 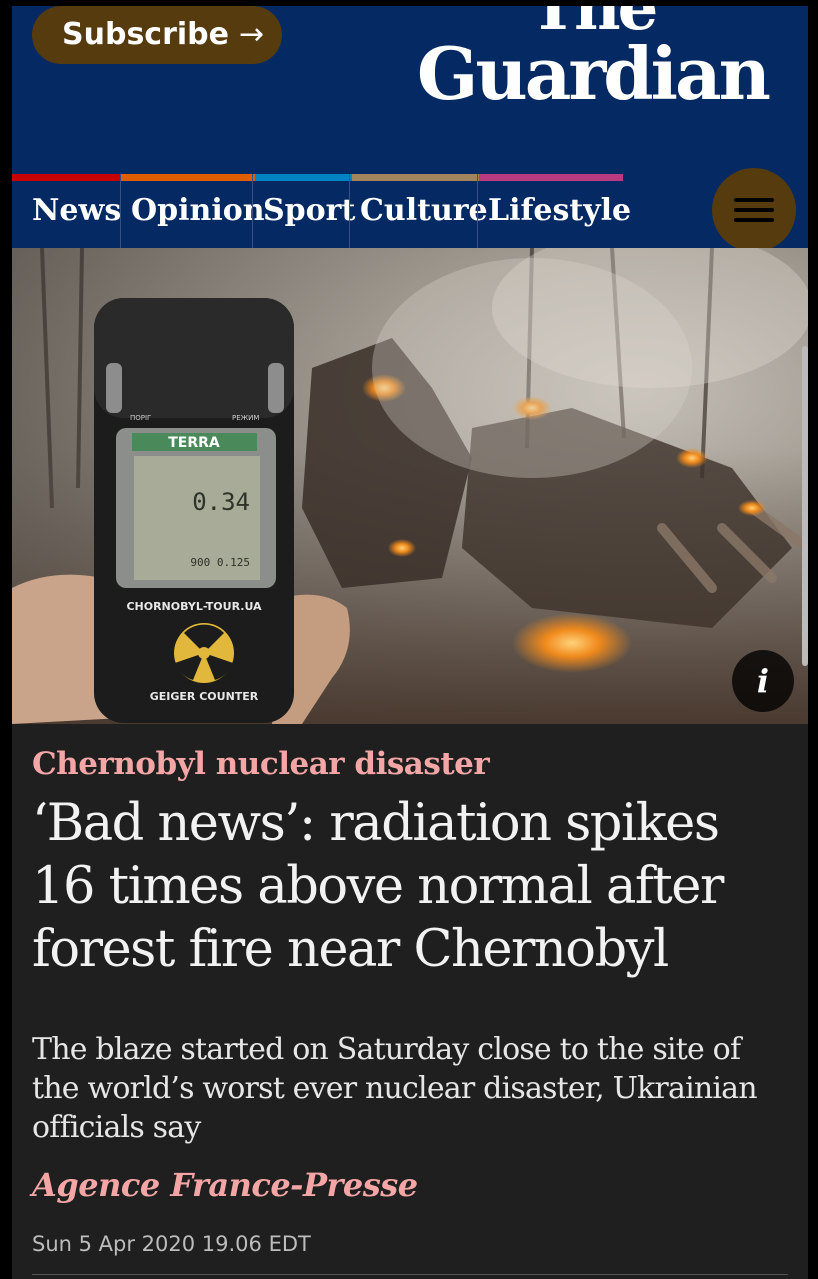 What do you see at coordinates (71, 211) in the screenshot?
I see `pillar-news: News` at bounding box center [71, 211].